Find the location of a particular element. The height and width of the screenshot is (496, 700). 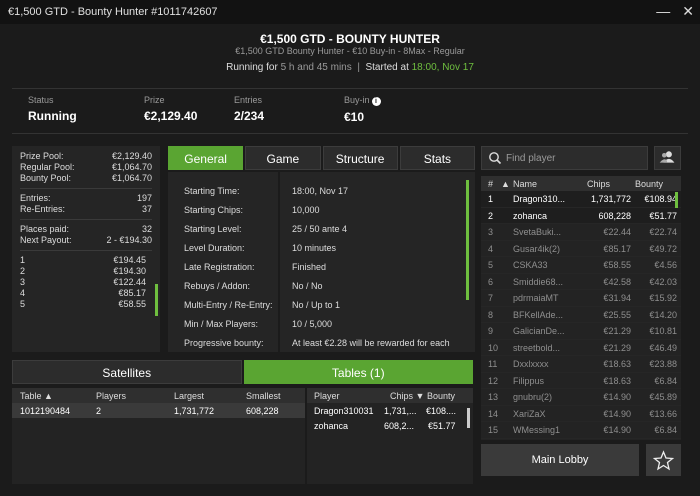

tab-satellites: Satellites is located at coordinates (127, 372).